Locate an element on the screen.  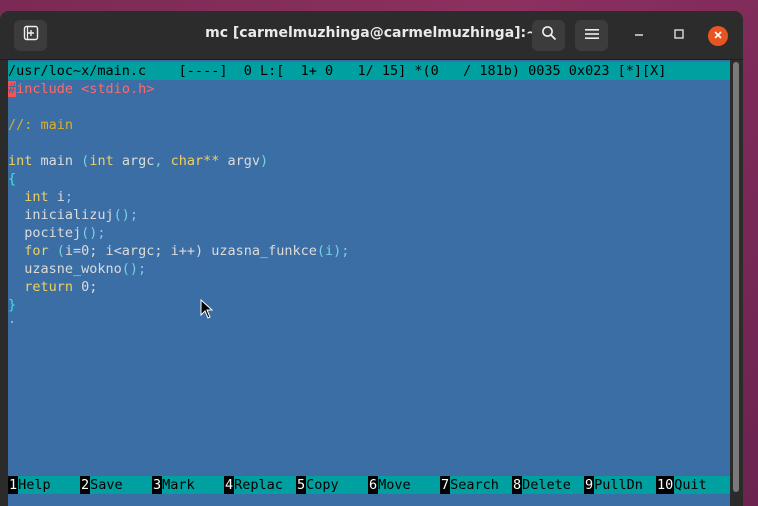
search-icon is located at coordinates (549, 35).